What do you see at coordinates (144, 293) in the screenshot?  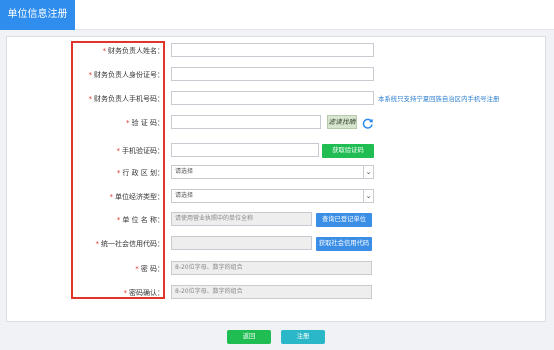 I see `label-password-confirm: * 密码确认：` at bounding box center [144, 293].